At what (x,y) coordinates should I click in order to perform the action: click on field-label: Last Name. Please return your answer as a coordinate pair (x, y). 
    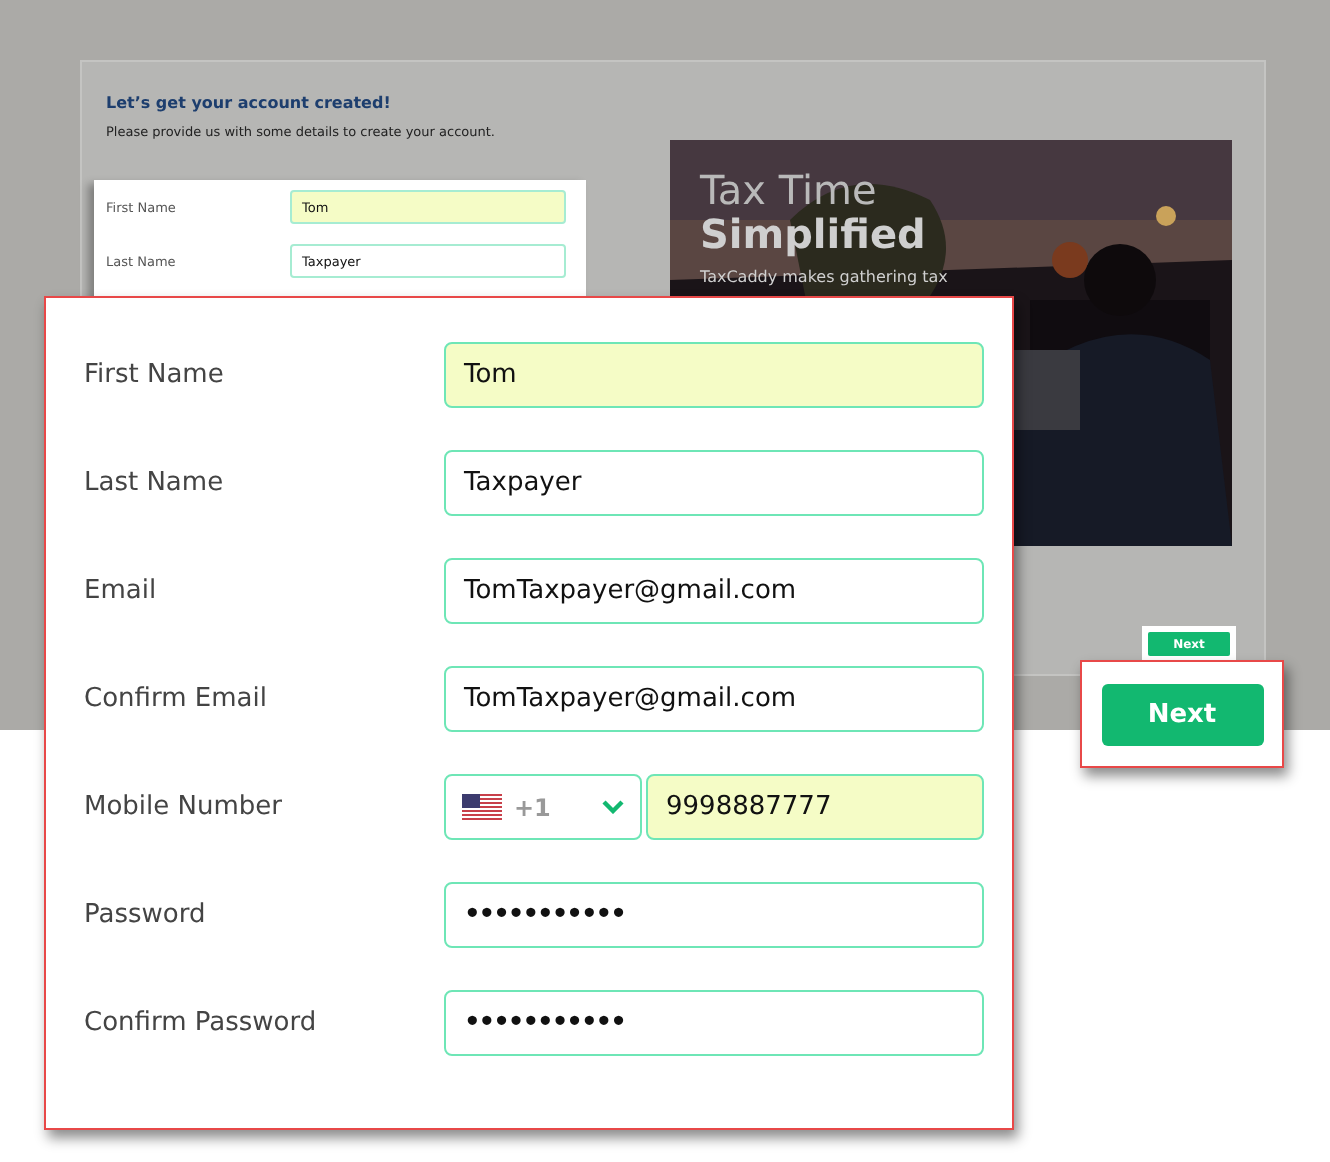
    Looking at the image, I should click on (155, 483).